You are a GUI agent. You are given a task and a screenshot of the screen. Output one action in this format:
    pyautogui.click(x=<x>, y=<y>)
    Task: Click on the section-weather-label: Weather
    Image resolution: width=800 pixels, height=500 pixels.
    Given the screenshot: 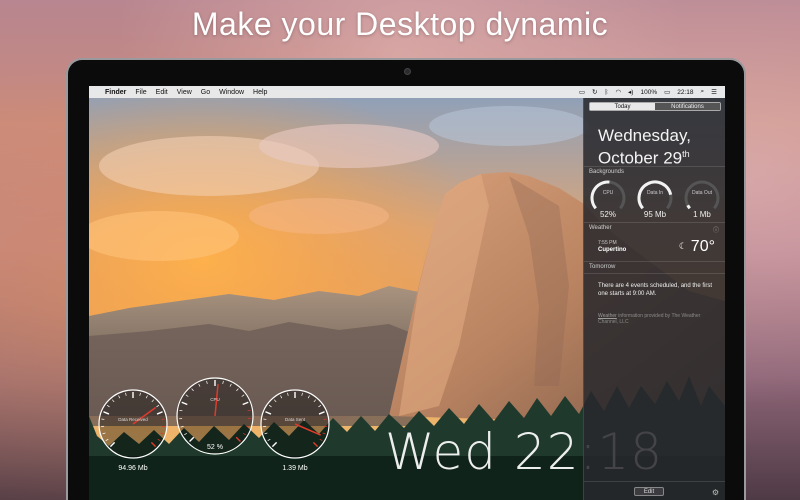 What is the action you would take?
    pyautogui.click(x=600, y=228)
    